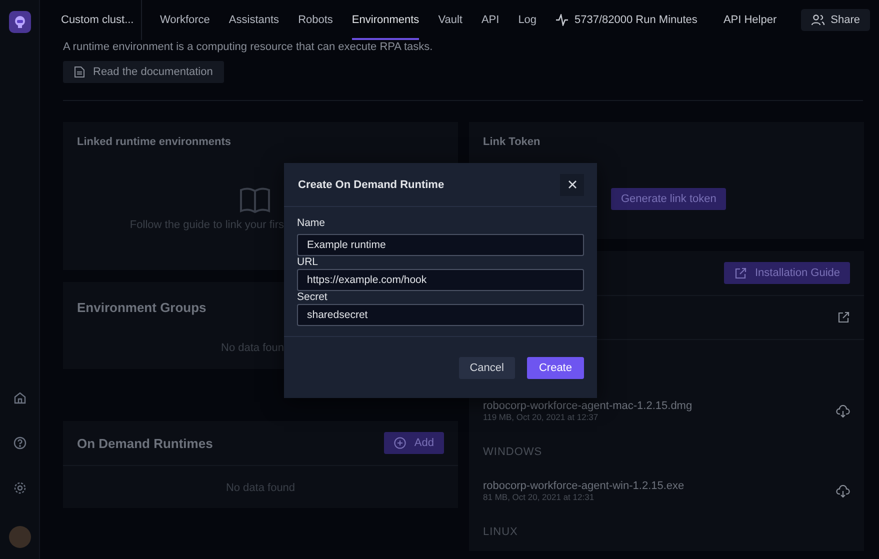  I want to click on nav-tab: Robots, so click(315, 20).